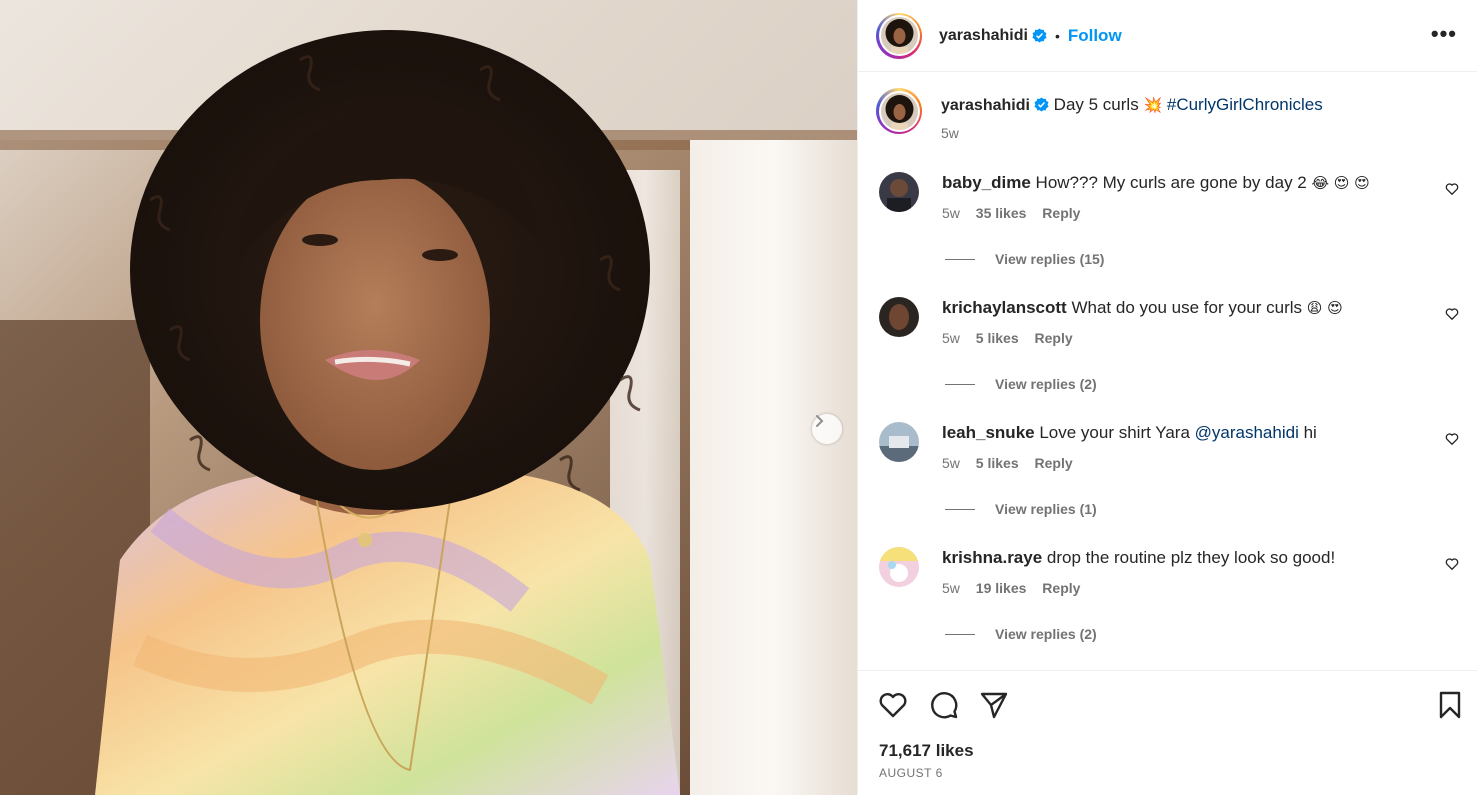 This screenshot has width=1477, height=795. Describe the element at coordinates (950, 133) in the screenshot. I see `caption-time: 5w` at that location.